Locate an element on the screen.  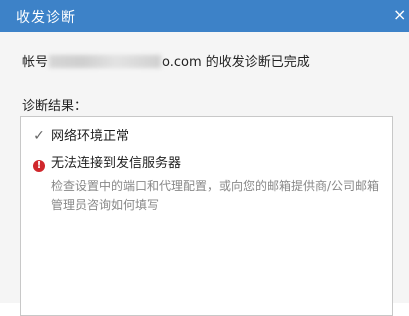
account-status-text: o.com 的收发诊断已完成 is located at coordinates (236, 62).